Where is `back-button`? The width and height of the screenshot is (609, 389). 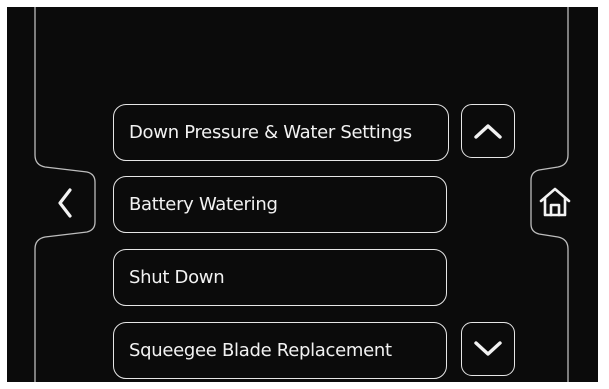
back-button is located at coordinates (65, 203).